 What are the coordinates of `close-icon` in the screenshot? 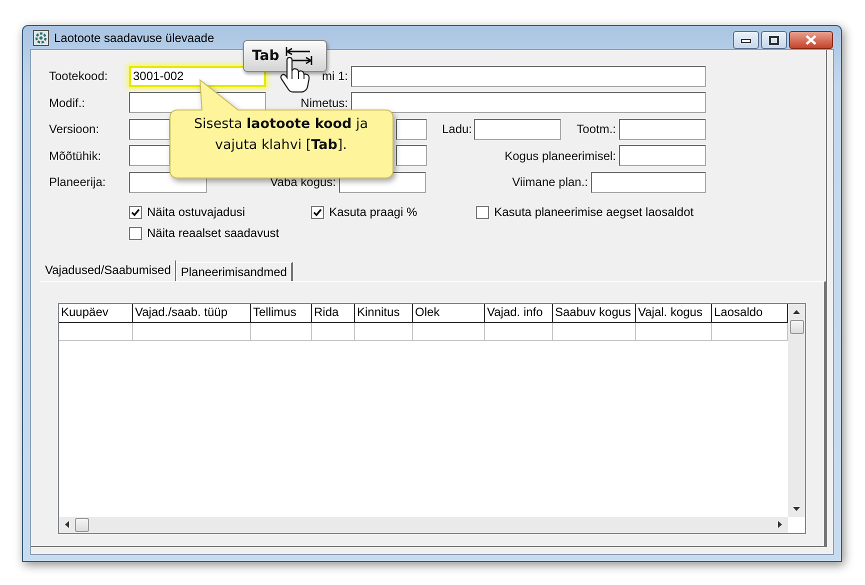 It's located at (811, 40).